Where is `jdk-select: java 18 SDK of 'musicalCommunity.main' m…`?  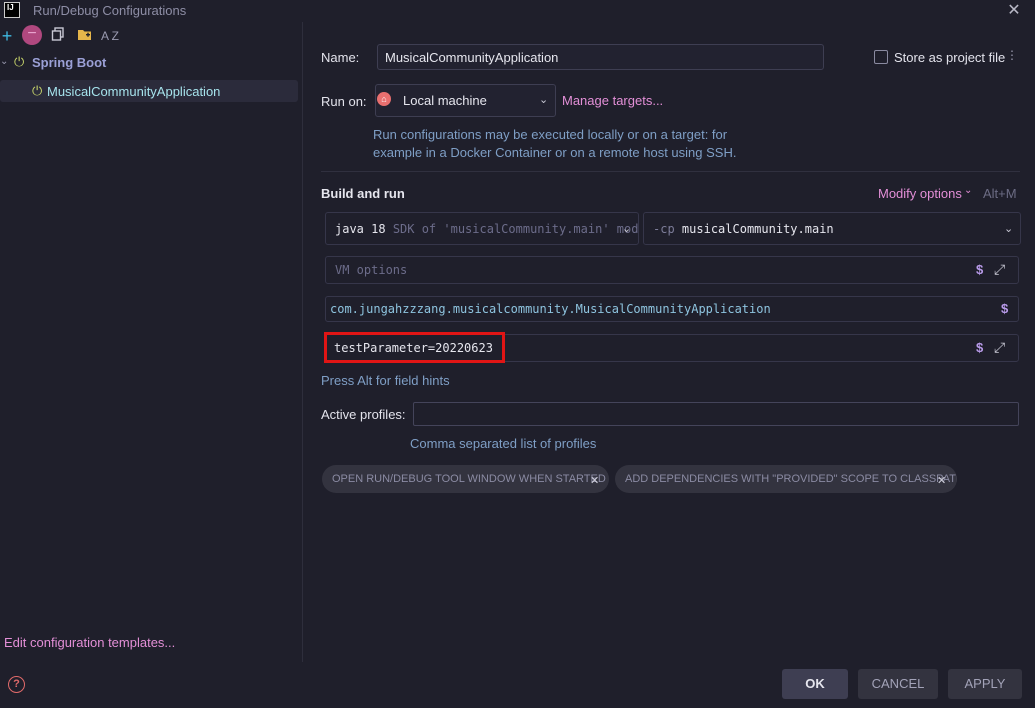 jdk-select: java 18 SDK of 'musicalCommunity.main' m… is located at coordinates (482, 228).